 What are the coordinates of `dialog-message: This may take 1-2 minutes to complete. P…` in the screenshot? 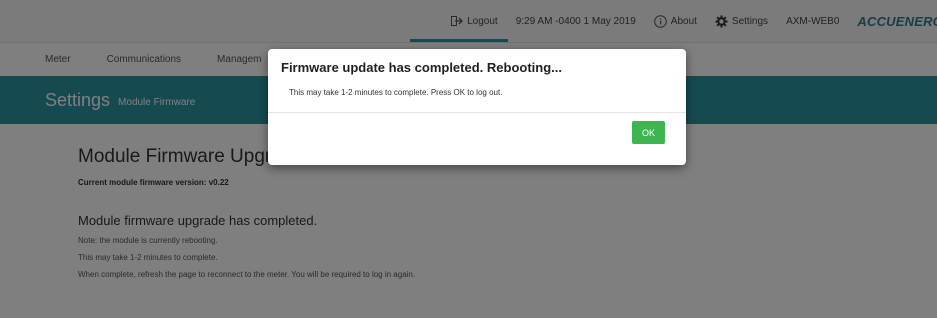 It's located at (396, 92).